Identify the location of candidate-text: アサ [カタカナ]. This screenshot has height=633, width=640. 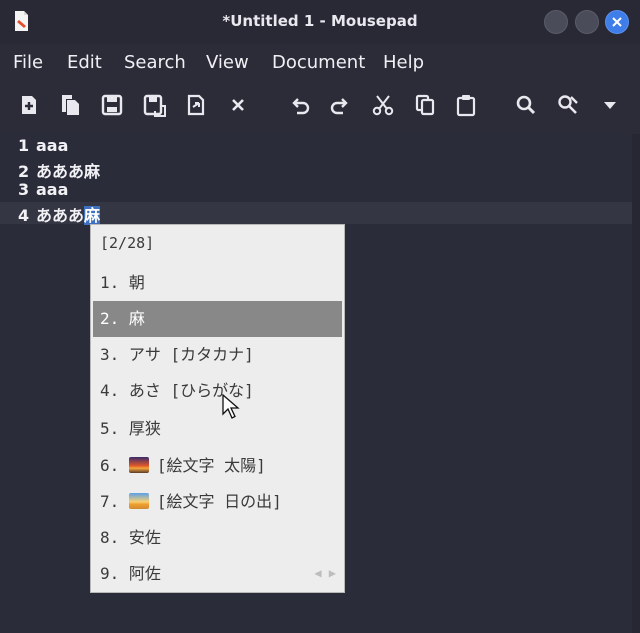
(191, 354).